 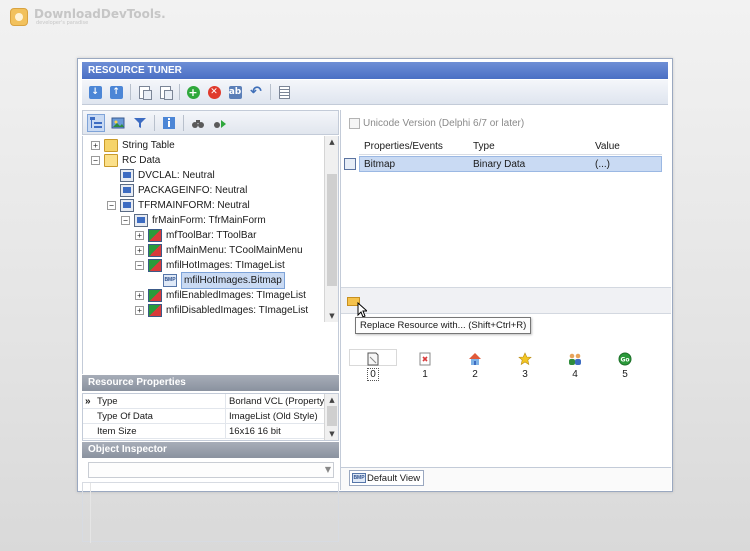 I want to click on object-inspector-area, so click(x=210, y=512).